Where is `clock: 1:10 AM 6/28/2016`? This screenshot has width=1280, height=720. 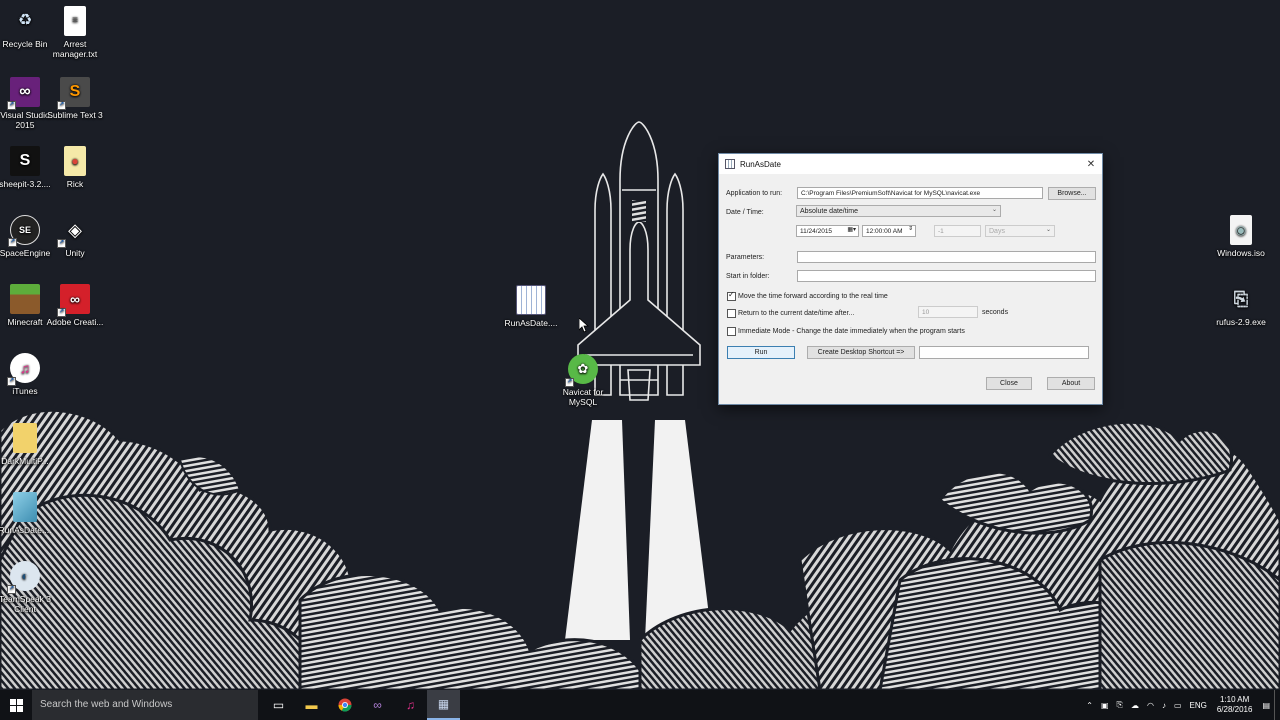 clock: 1:10 AM 6/28/2016 is located at coordinates (1235, 705).